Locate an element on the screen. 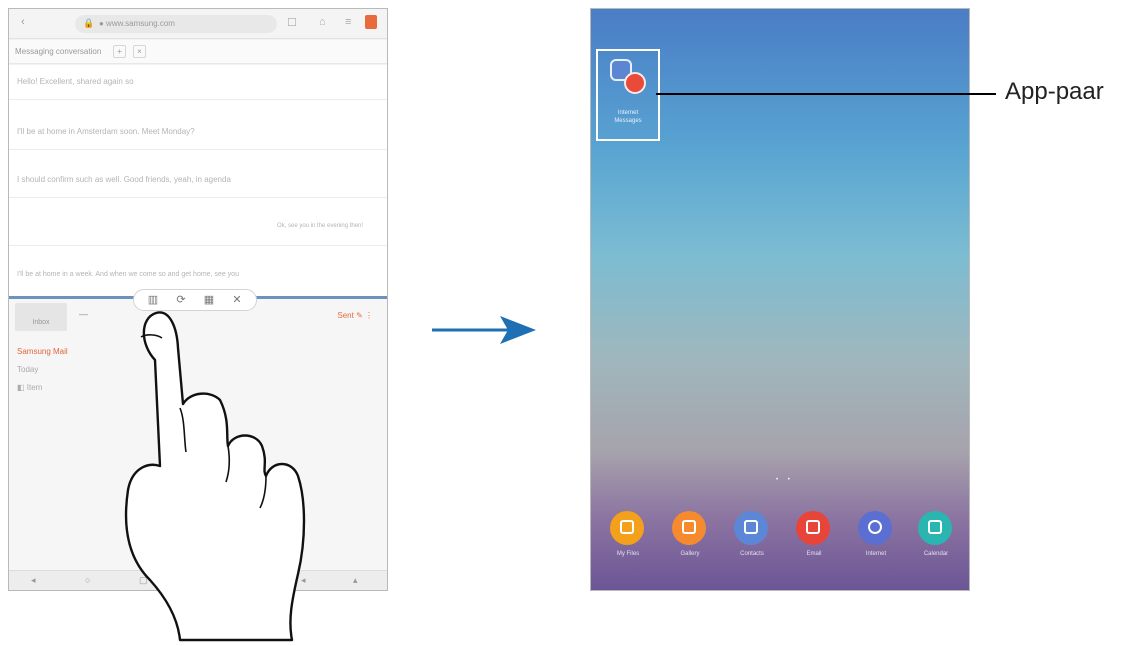 The image size is (1122, 646). add-chip: + is located at coordinates (119, 51).